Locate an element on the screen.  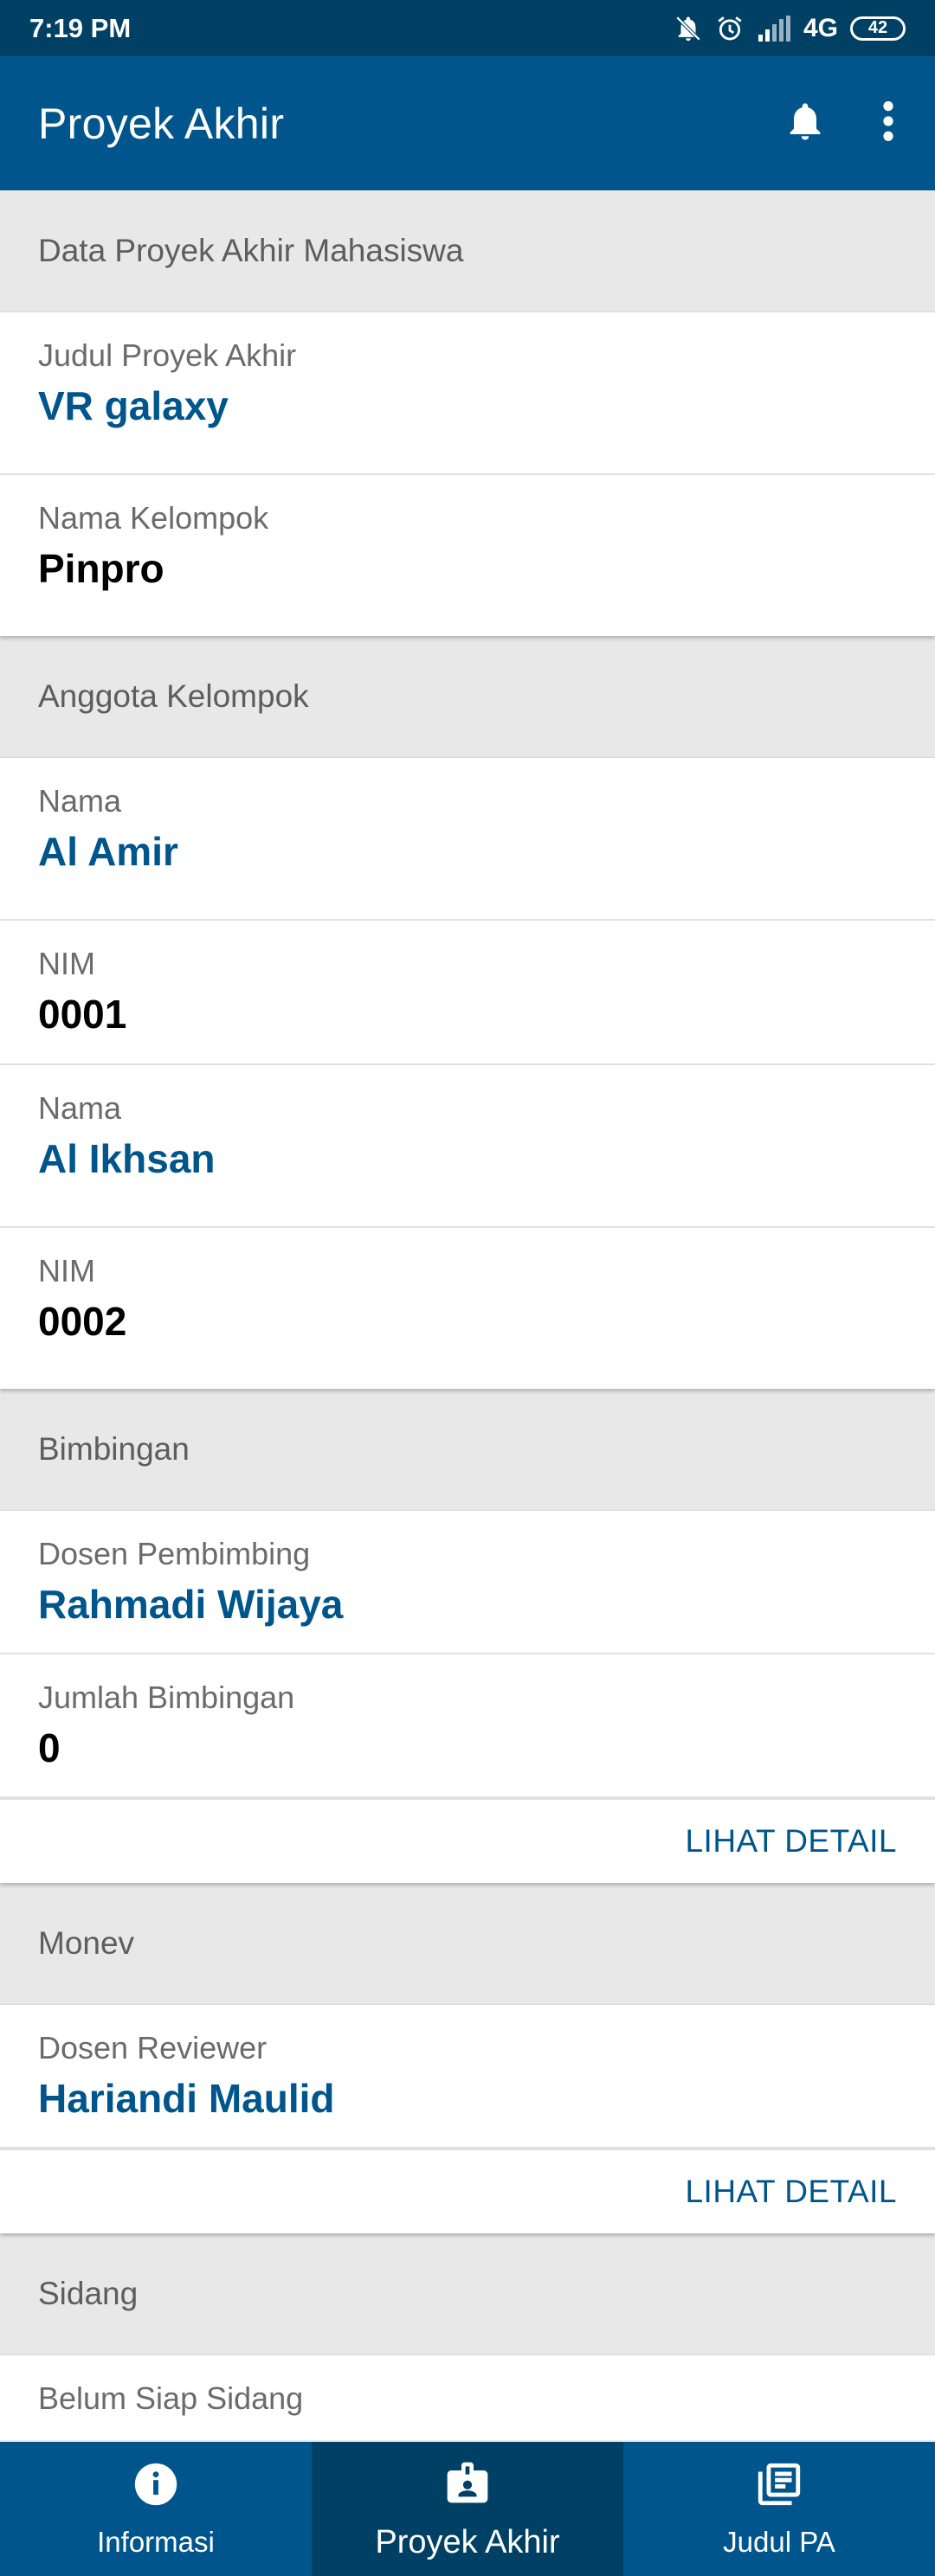
section-header-bimbingan: Bimbingan is located at coordinates (114, 1449).